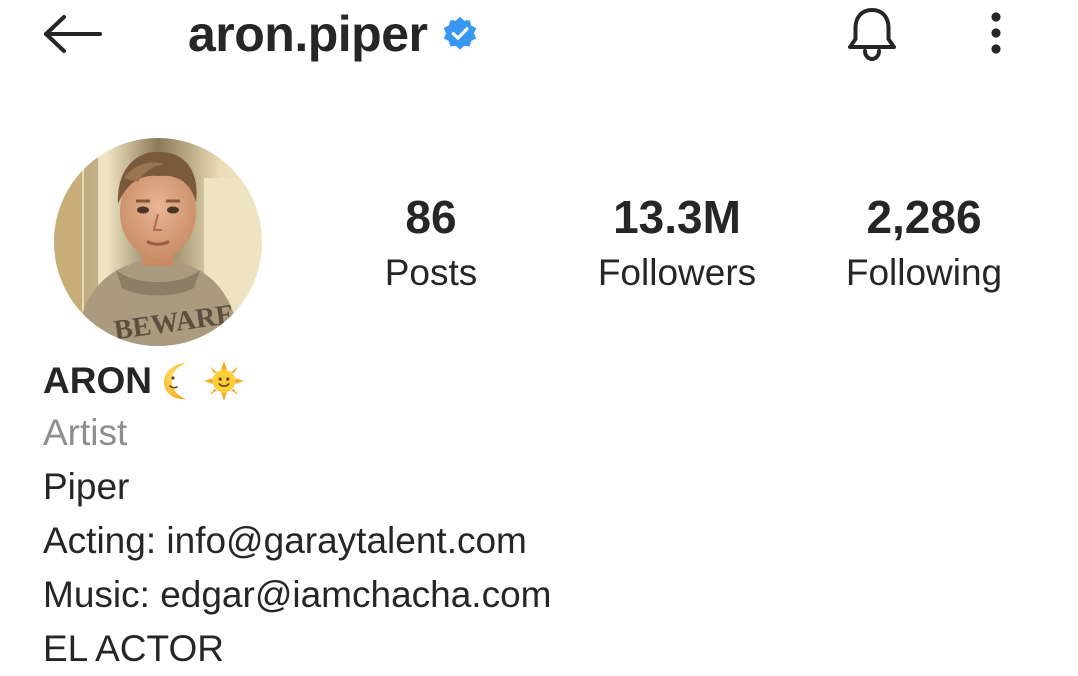  I want to click on bio-line-4: EL ACTOR, so click(133, 648).